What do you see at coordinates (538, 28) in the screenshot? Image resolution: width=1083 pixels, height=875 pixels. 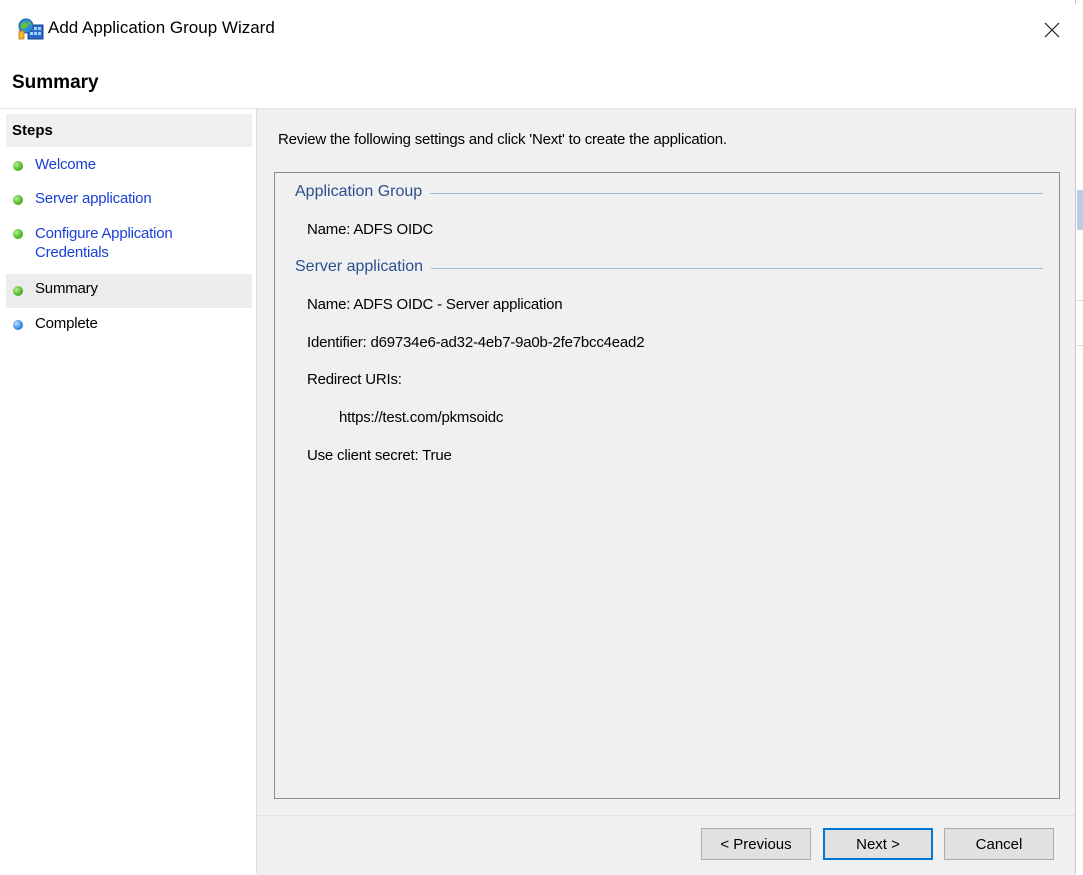 I see `title-bar: Add Application Group Wizard` at bounding box center [538, 28].